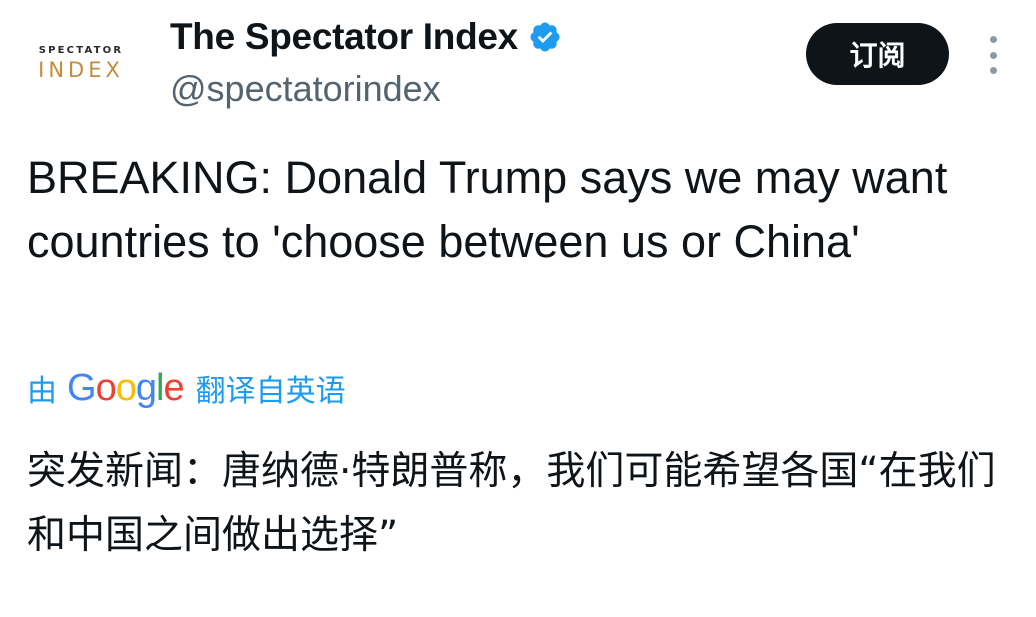 The height and width of the screenshot is (617, 1036). I want to click on verified-badge-icon, so click(545, 37).